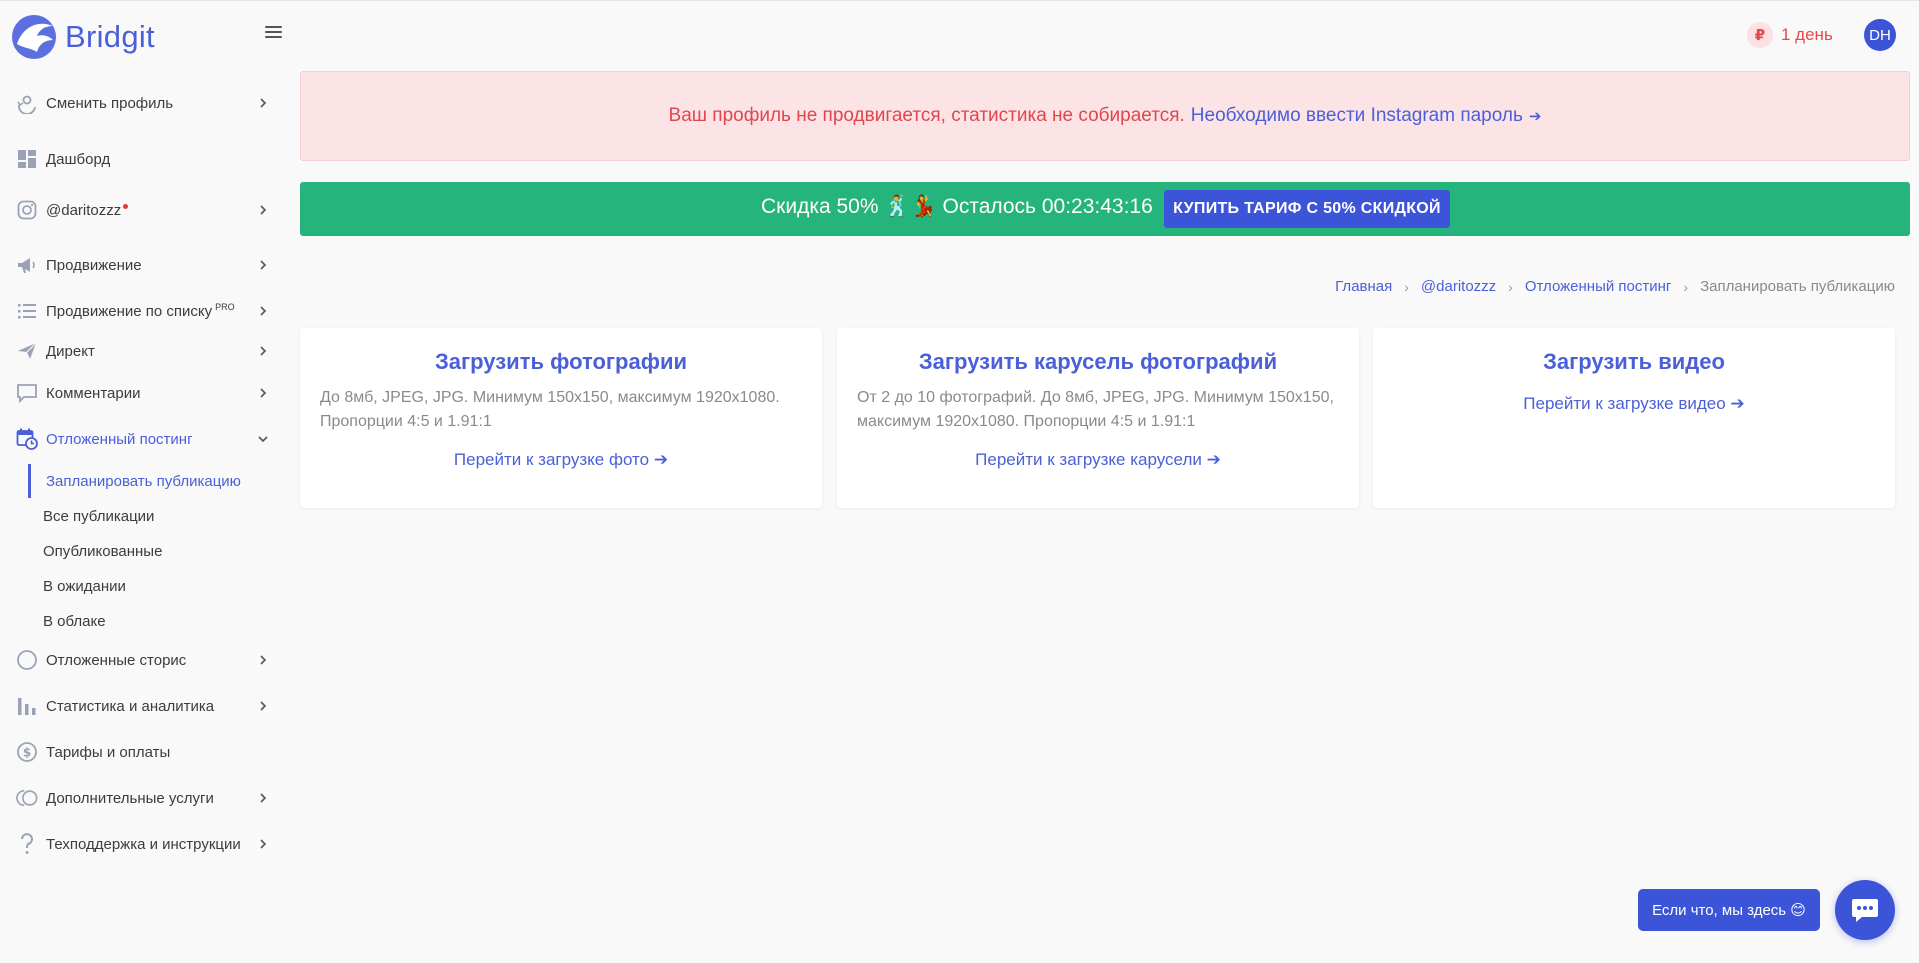 The height and width of the screenshot is (963, 1919). Describe the element at coordinates (1363, 286) in the screenshot. I see `breadcrumb-home: Главная` at that location.